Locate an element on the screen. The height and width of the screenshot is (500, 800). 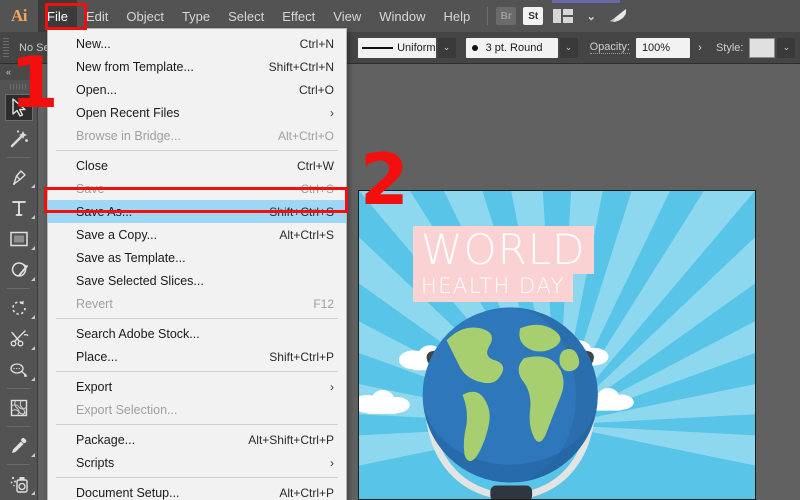
menu-item-document-setup: Document Setup... Alt+Ctrl+P is located at coordinates (197, 490).